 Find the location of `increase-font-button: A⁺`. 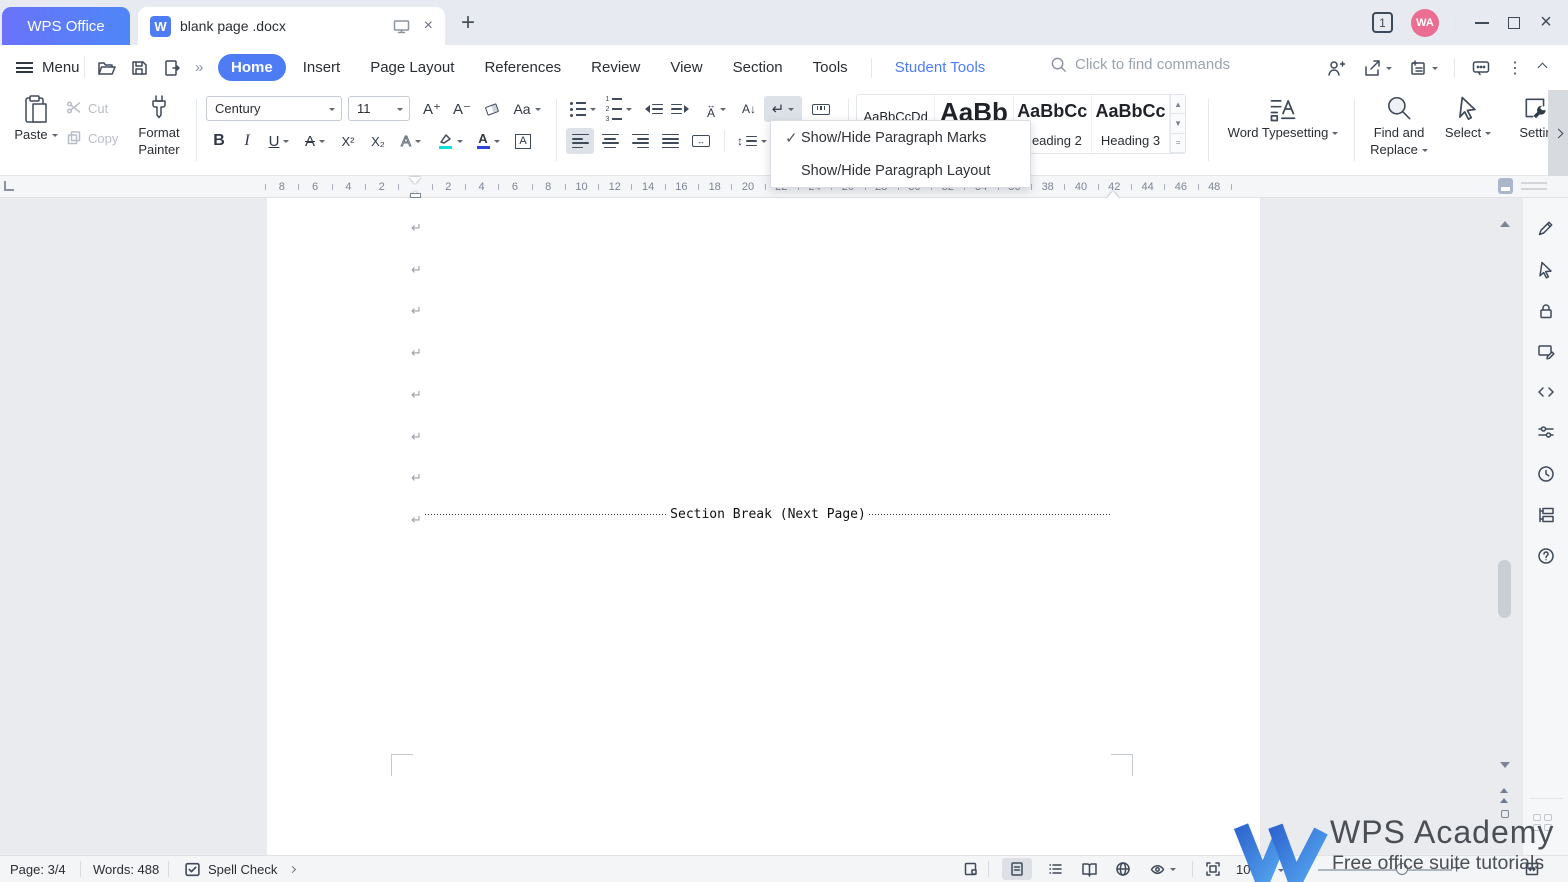

increase-font-button: A⁺ is located at coordinates (432, 109).